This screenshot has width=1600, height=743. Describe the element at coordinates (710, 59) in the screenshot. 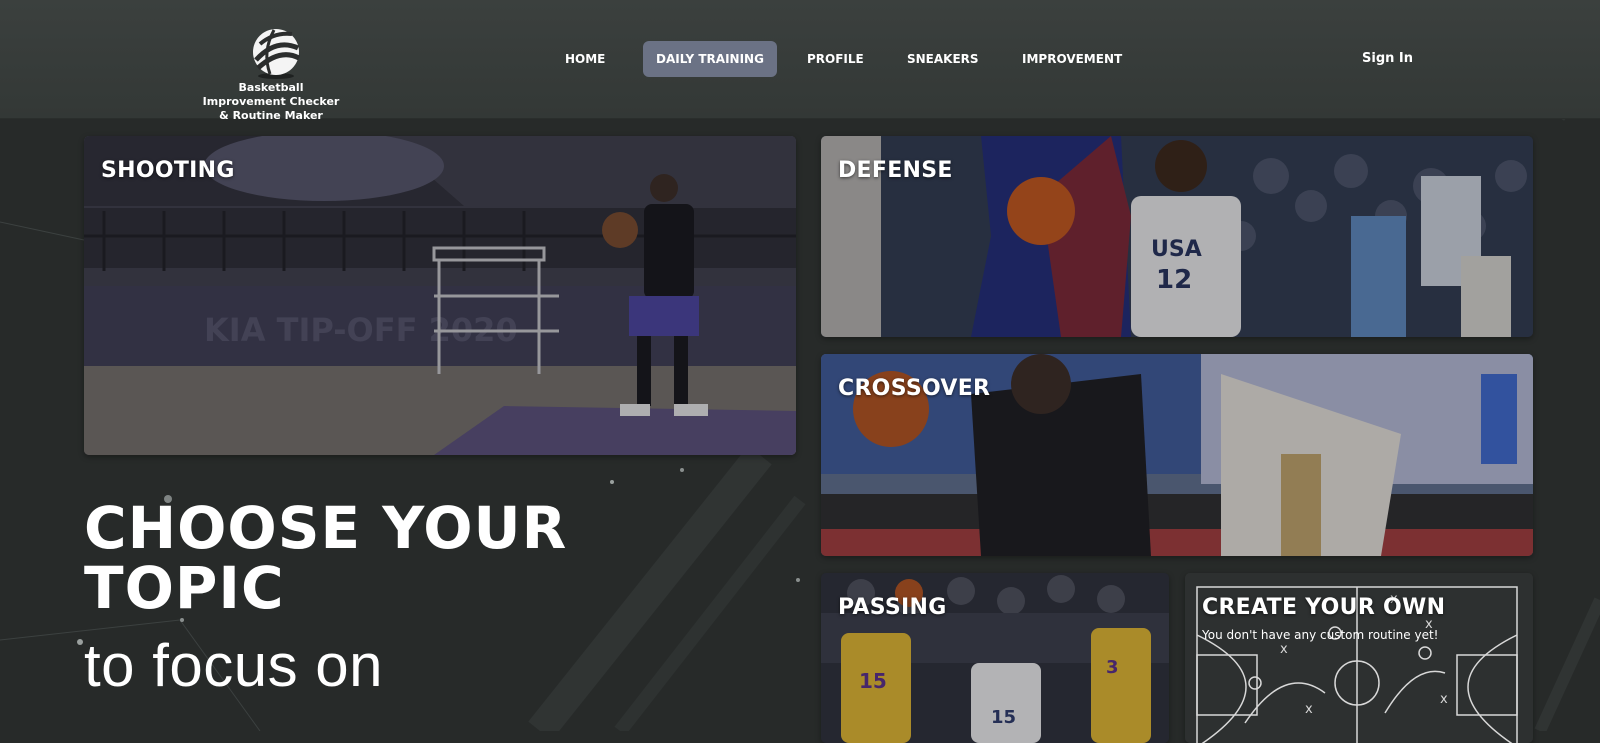

I see `nav-daily-training: DAILY TRAINING` at that location.